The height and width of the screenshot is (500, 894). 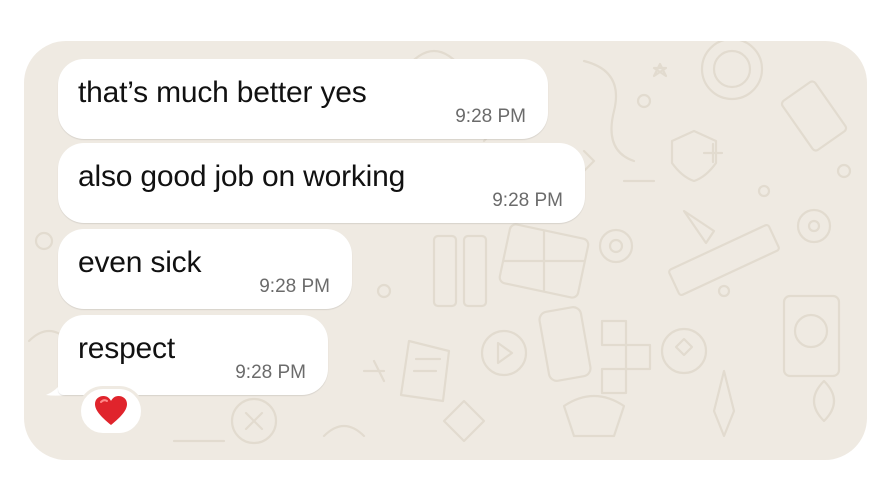 What do you see at coordinates (205, 269) in the screenshot?
I see `message-bubble: even sick 9:28 PM` at bounding box center [205, 269].